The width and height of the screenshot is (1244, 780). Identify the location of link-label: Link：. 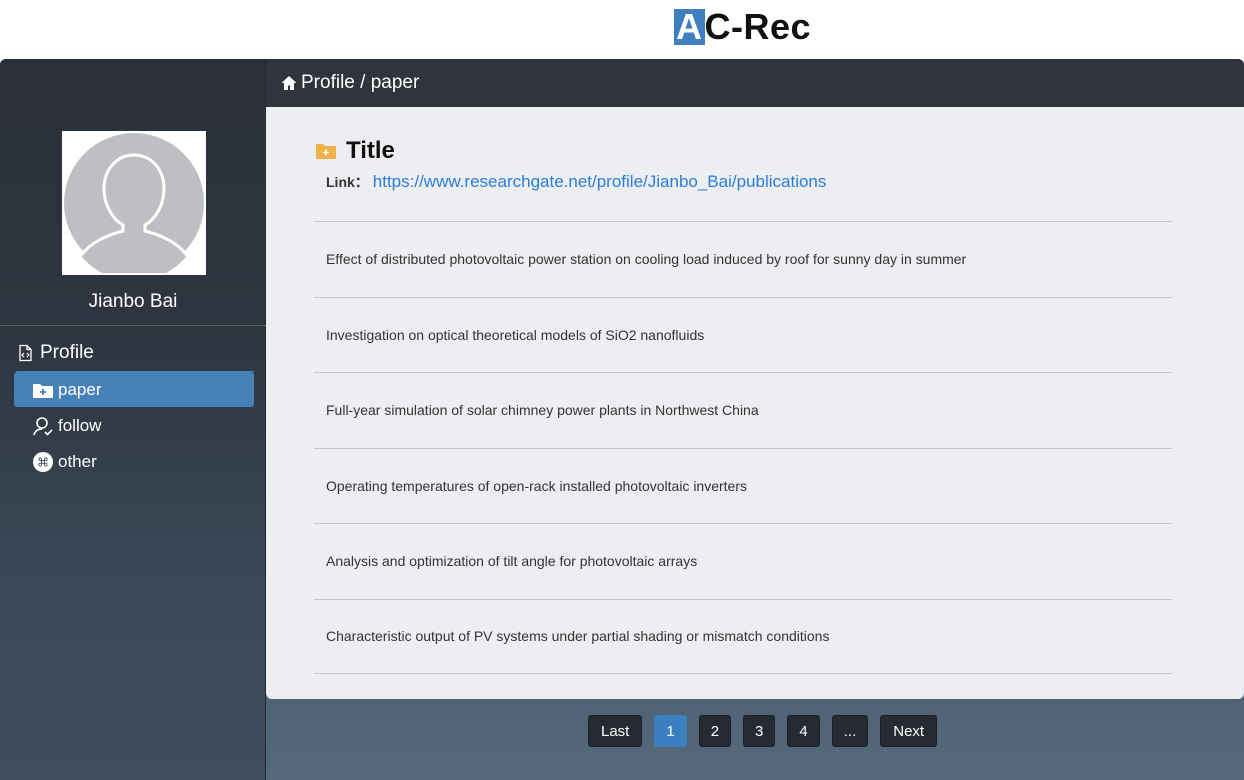
(347, 182).